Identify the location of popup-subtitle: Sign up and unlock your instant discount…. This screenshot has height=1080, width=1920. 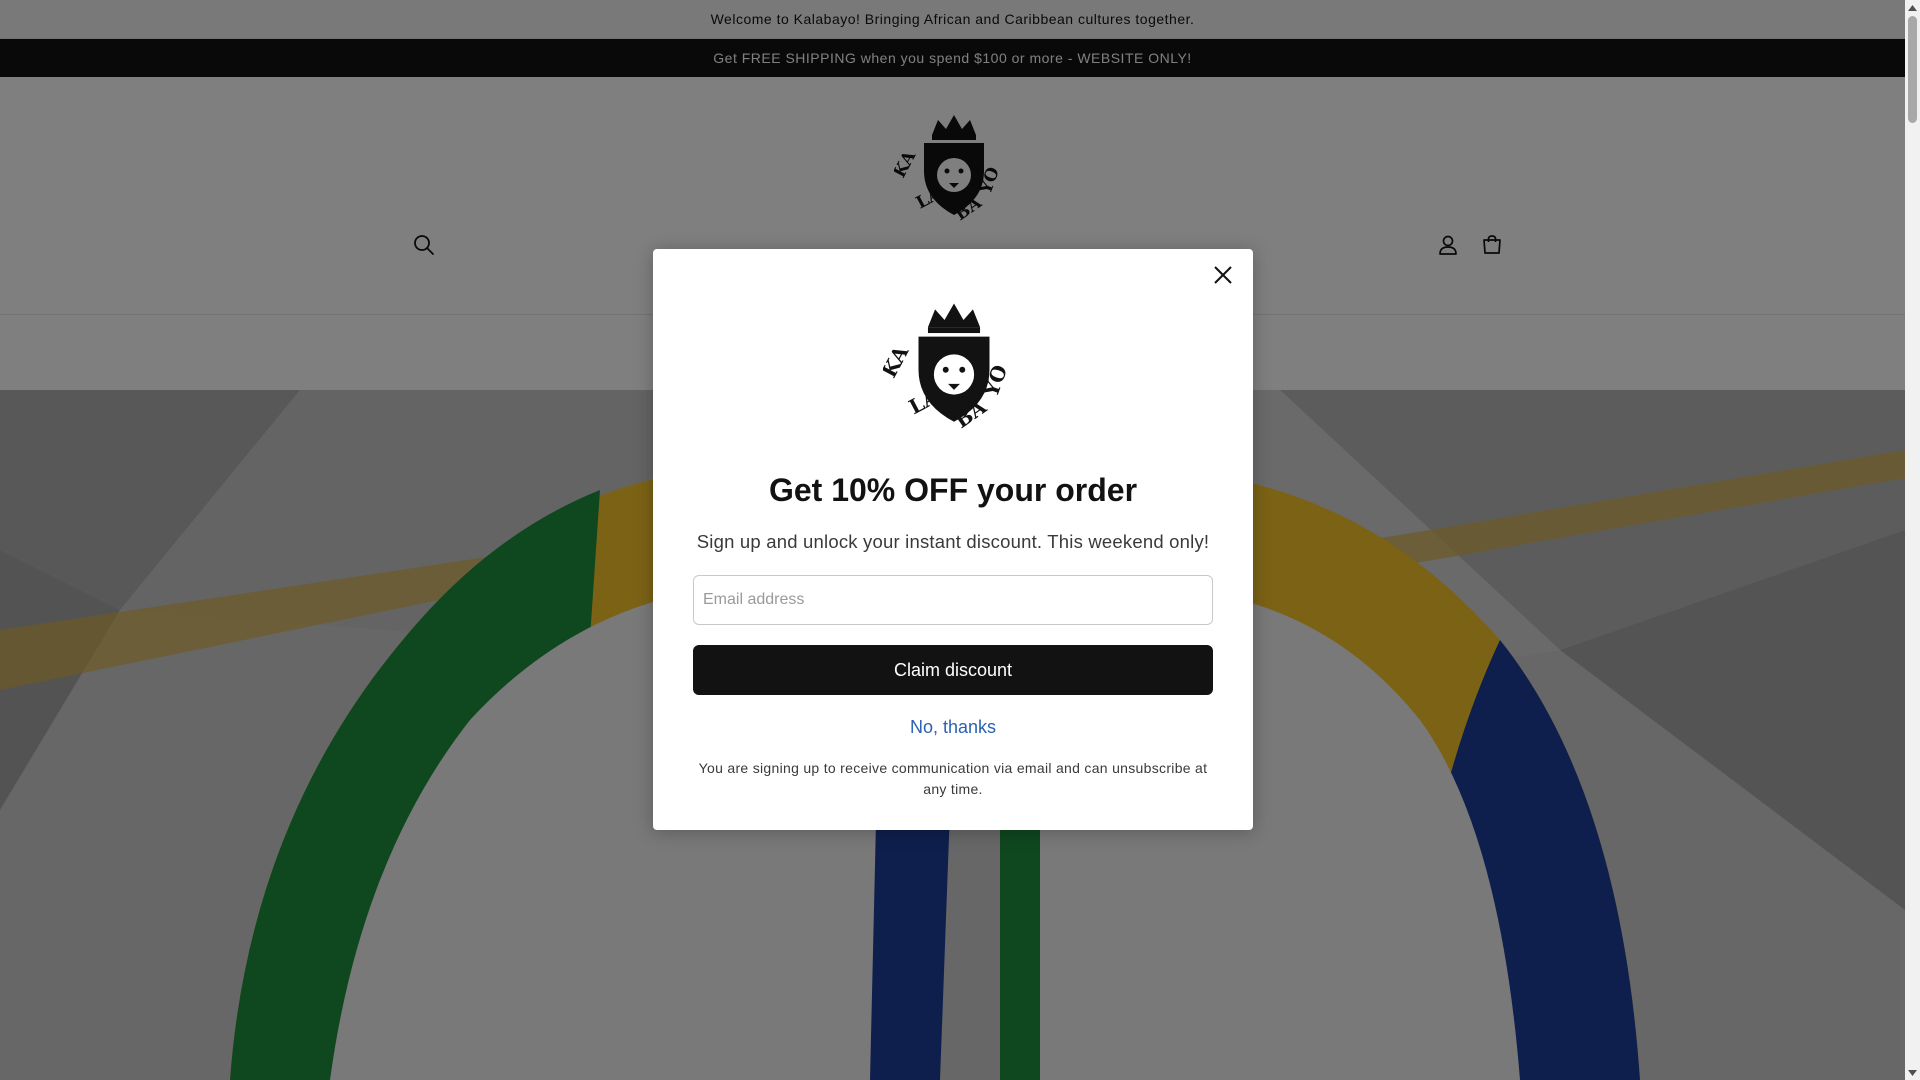
(953, 541).